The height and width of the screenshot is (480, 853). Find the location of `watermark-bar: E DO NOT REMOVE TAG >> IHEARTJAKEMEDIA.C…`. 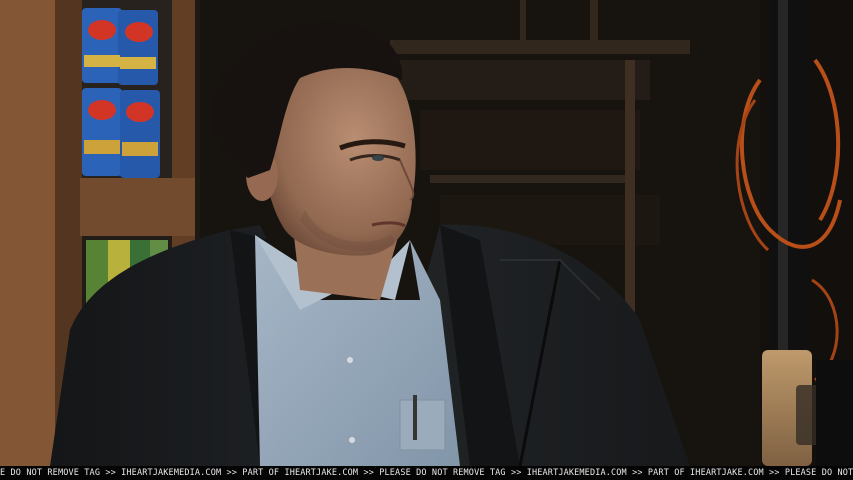

watermark-bar: E DO NOT REMOVE TAG >> IHEARTJAKEMEDIA.C… is located at coordinates (426, 473).